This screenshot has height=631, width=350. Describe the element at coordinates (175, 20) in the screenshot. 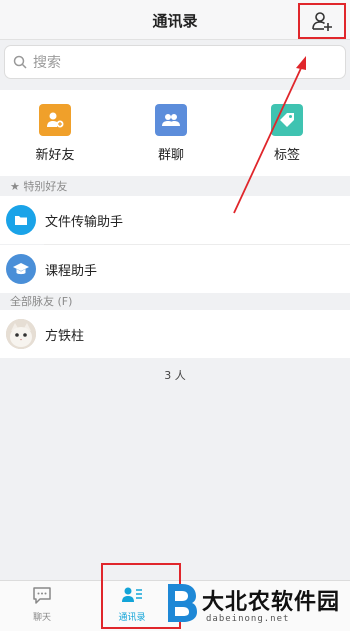

I see `top-bar: 通讯录` at that location.